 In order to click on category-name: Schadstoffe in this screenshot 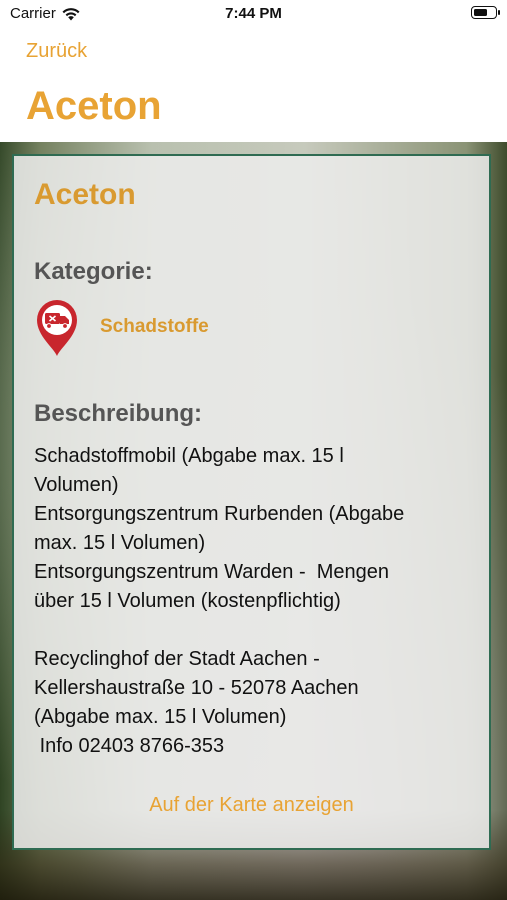, I will do `click(154, 327)`.